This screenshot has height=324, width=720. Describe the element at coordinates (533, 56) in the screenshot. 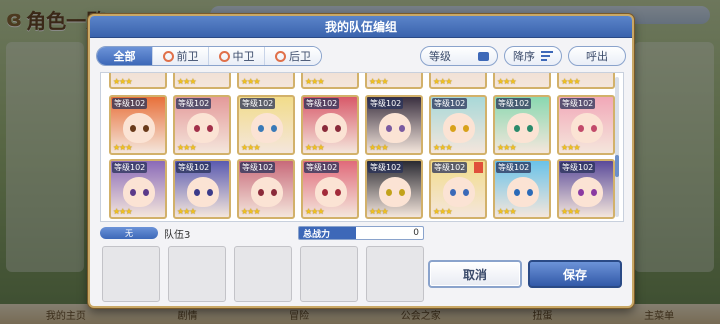

I see `order-toggle-button: 降序` at that location.